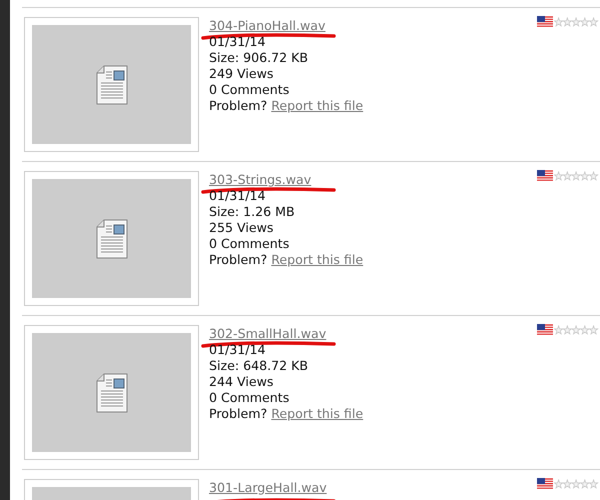  I want to click on file-link: 302-SmallHall.wav, so click(267, 333).